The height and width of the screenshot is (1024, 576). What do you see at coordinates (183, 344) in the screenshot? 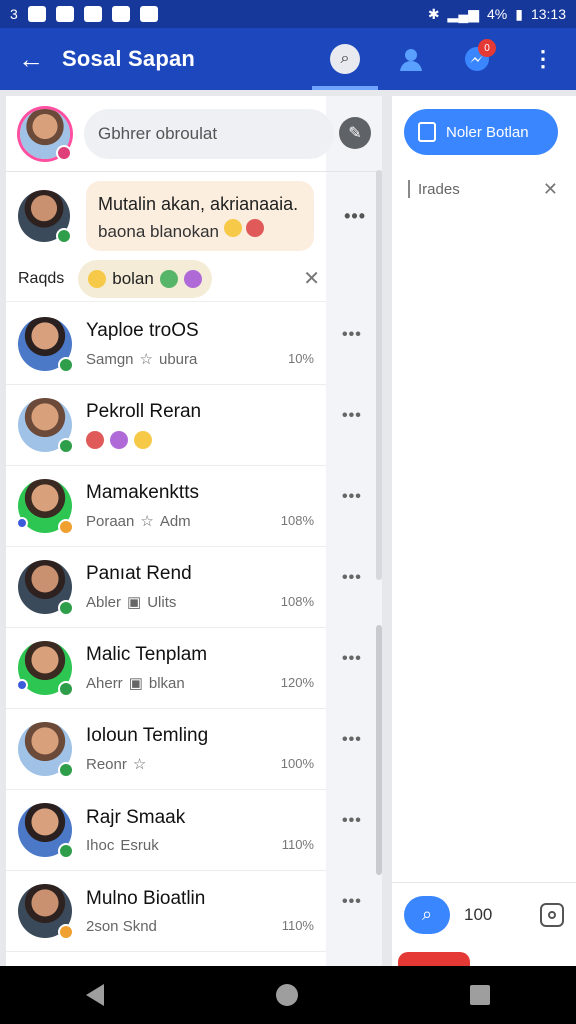
I see `list-item: Yaploe troOS Samgn ☆ ubura 10% •••` at bounding box center [183, 344].